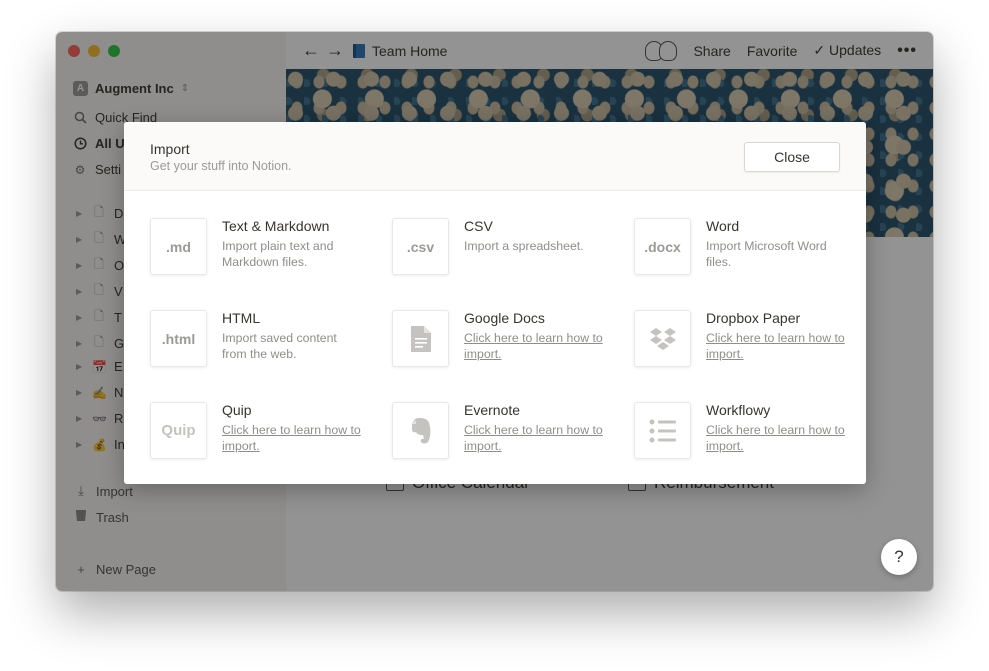  Describe the element at coordinates (899, 557) in the screenshot. I see `help-button: ?` at that location.